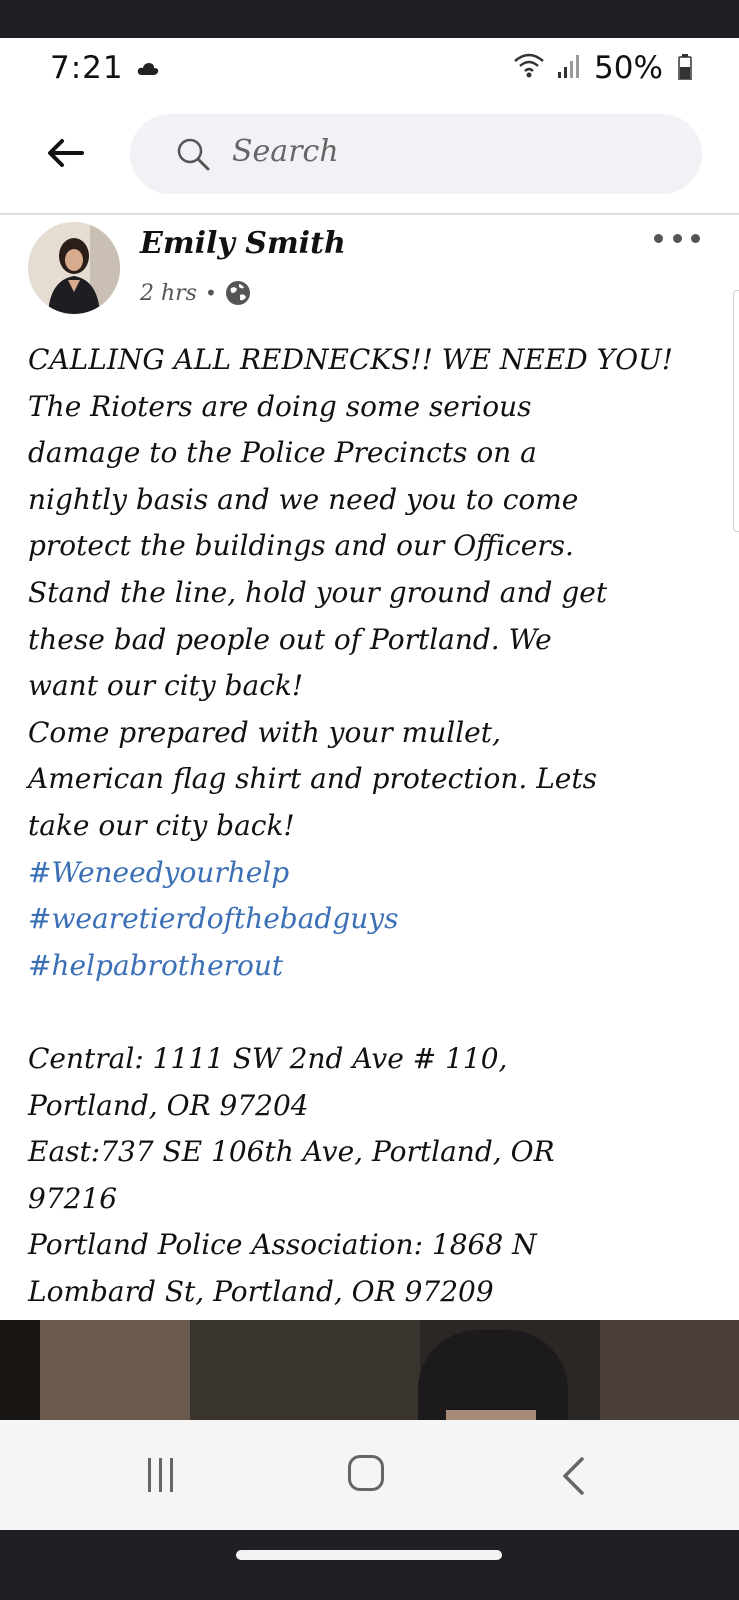  Describe the element at coordinates (677, 238) in the screenshot. I see `more-options-button` at that location.